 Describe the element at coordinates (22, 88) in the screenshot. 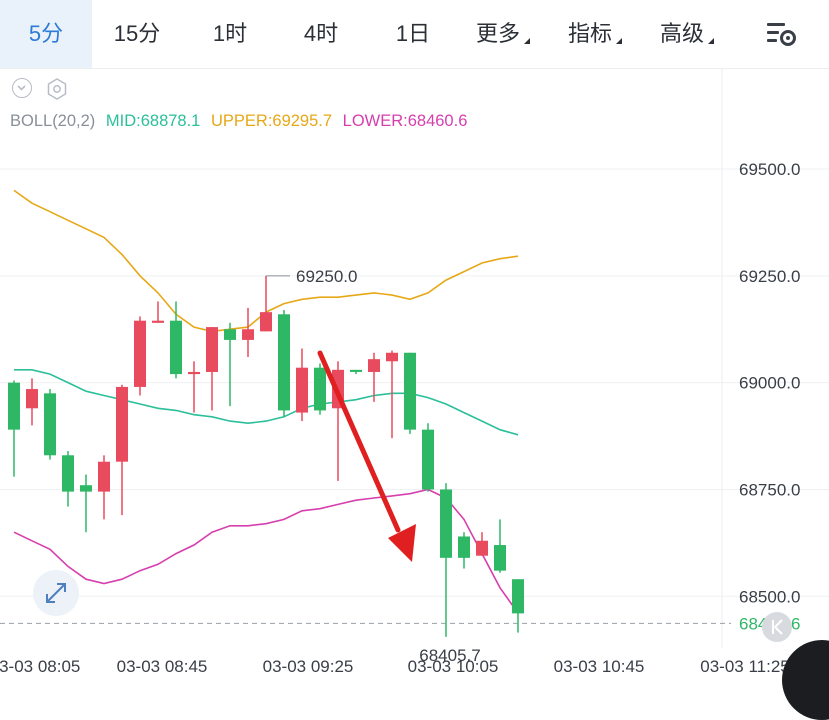

I see `collapse-chevron-icon` at that location.